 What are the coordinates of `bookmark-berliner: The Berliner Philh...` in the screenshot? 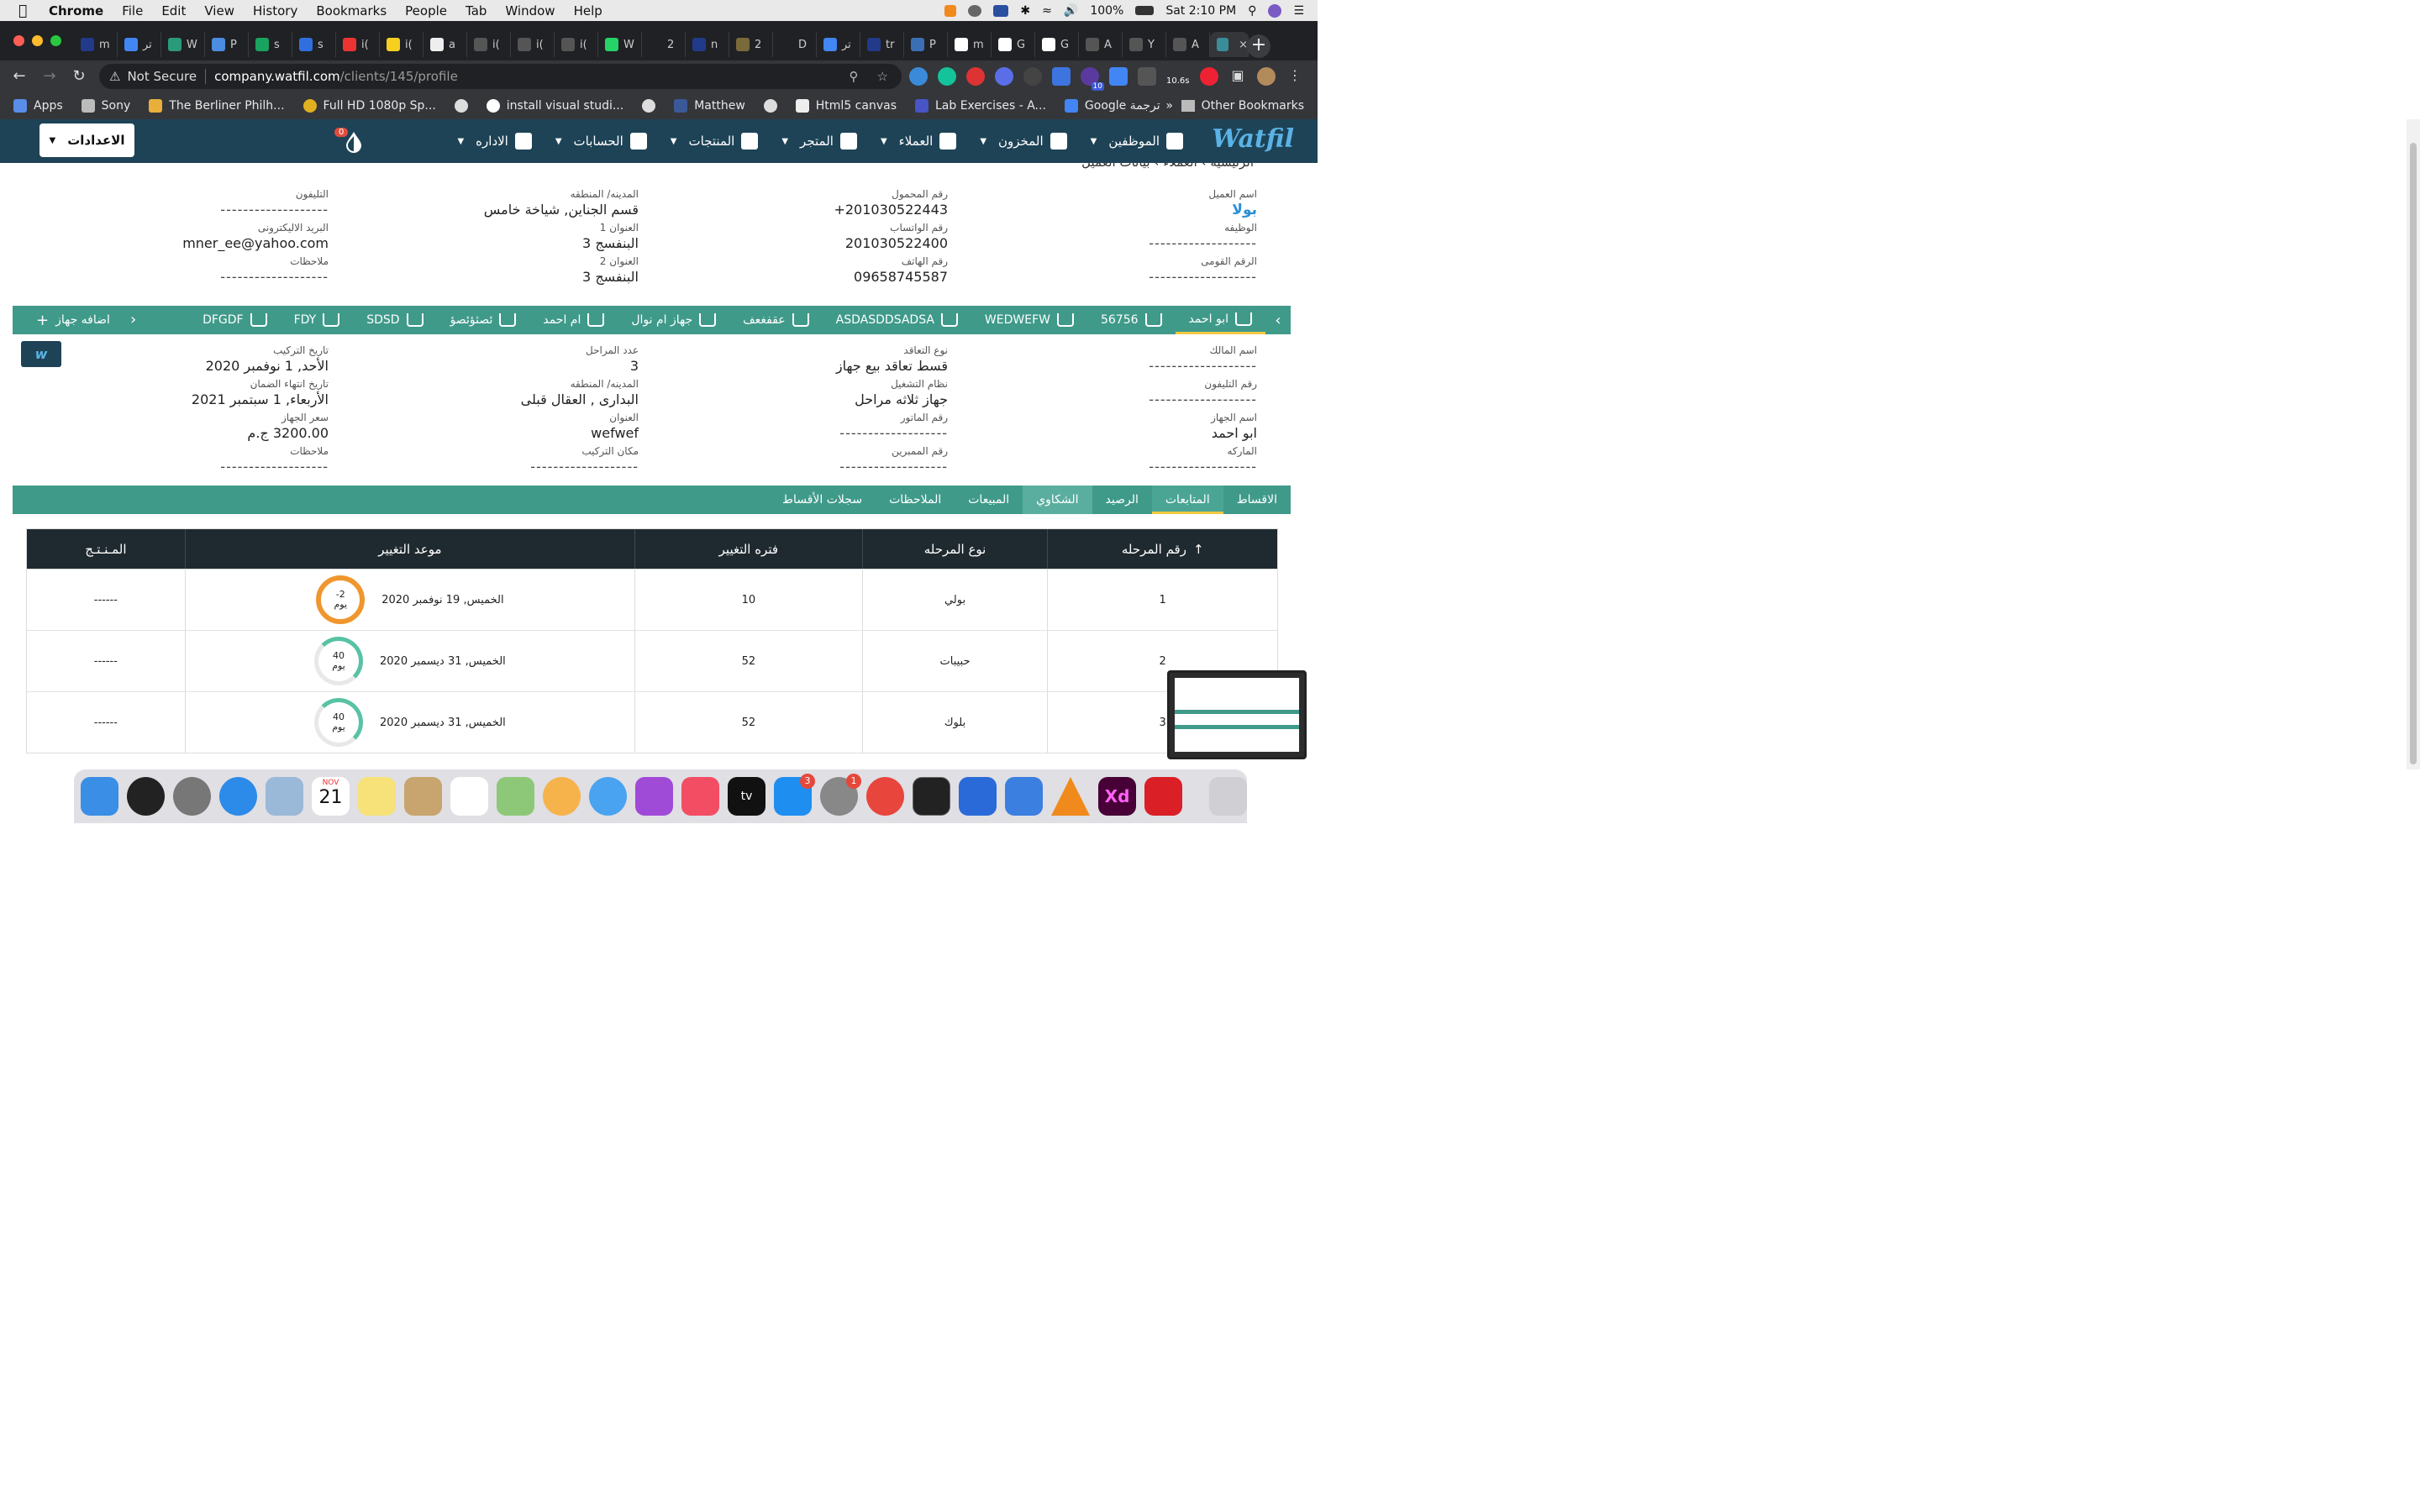 It's located at (217, 106).